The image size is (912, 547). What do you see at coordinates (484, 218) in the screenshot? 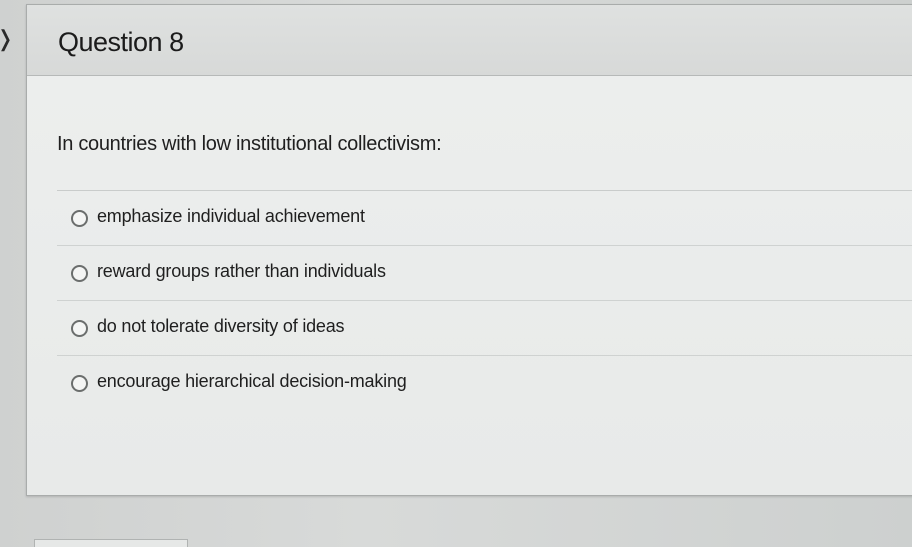
I see `answer-option-1: emphasize individual achievement` at bounding box center [484, 218].